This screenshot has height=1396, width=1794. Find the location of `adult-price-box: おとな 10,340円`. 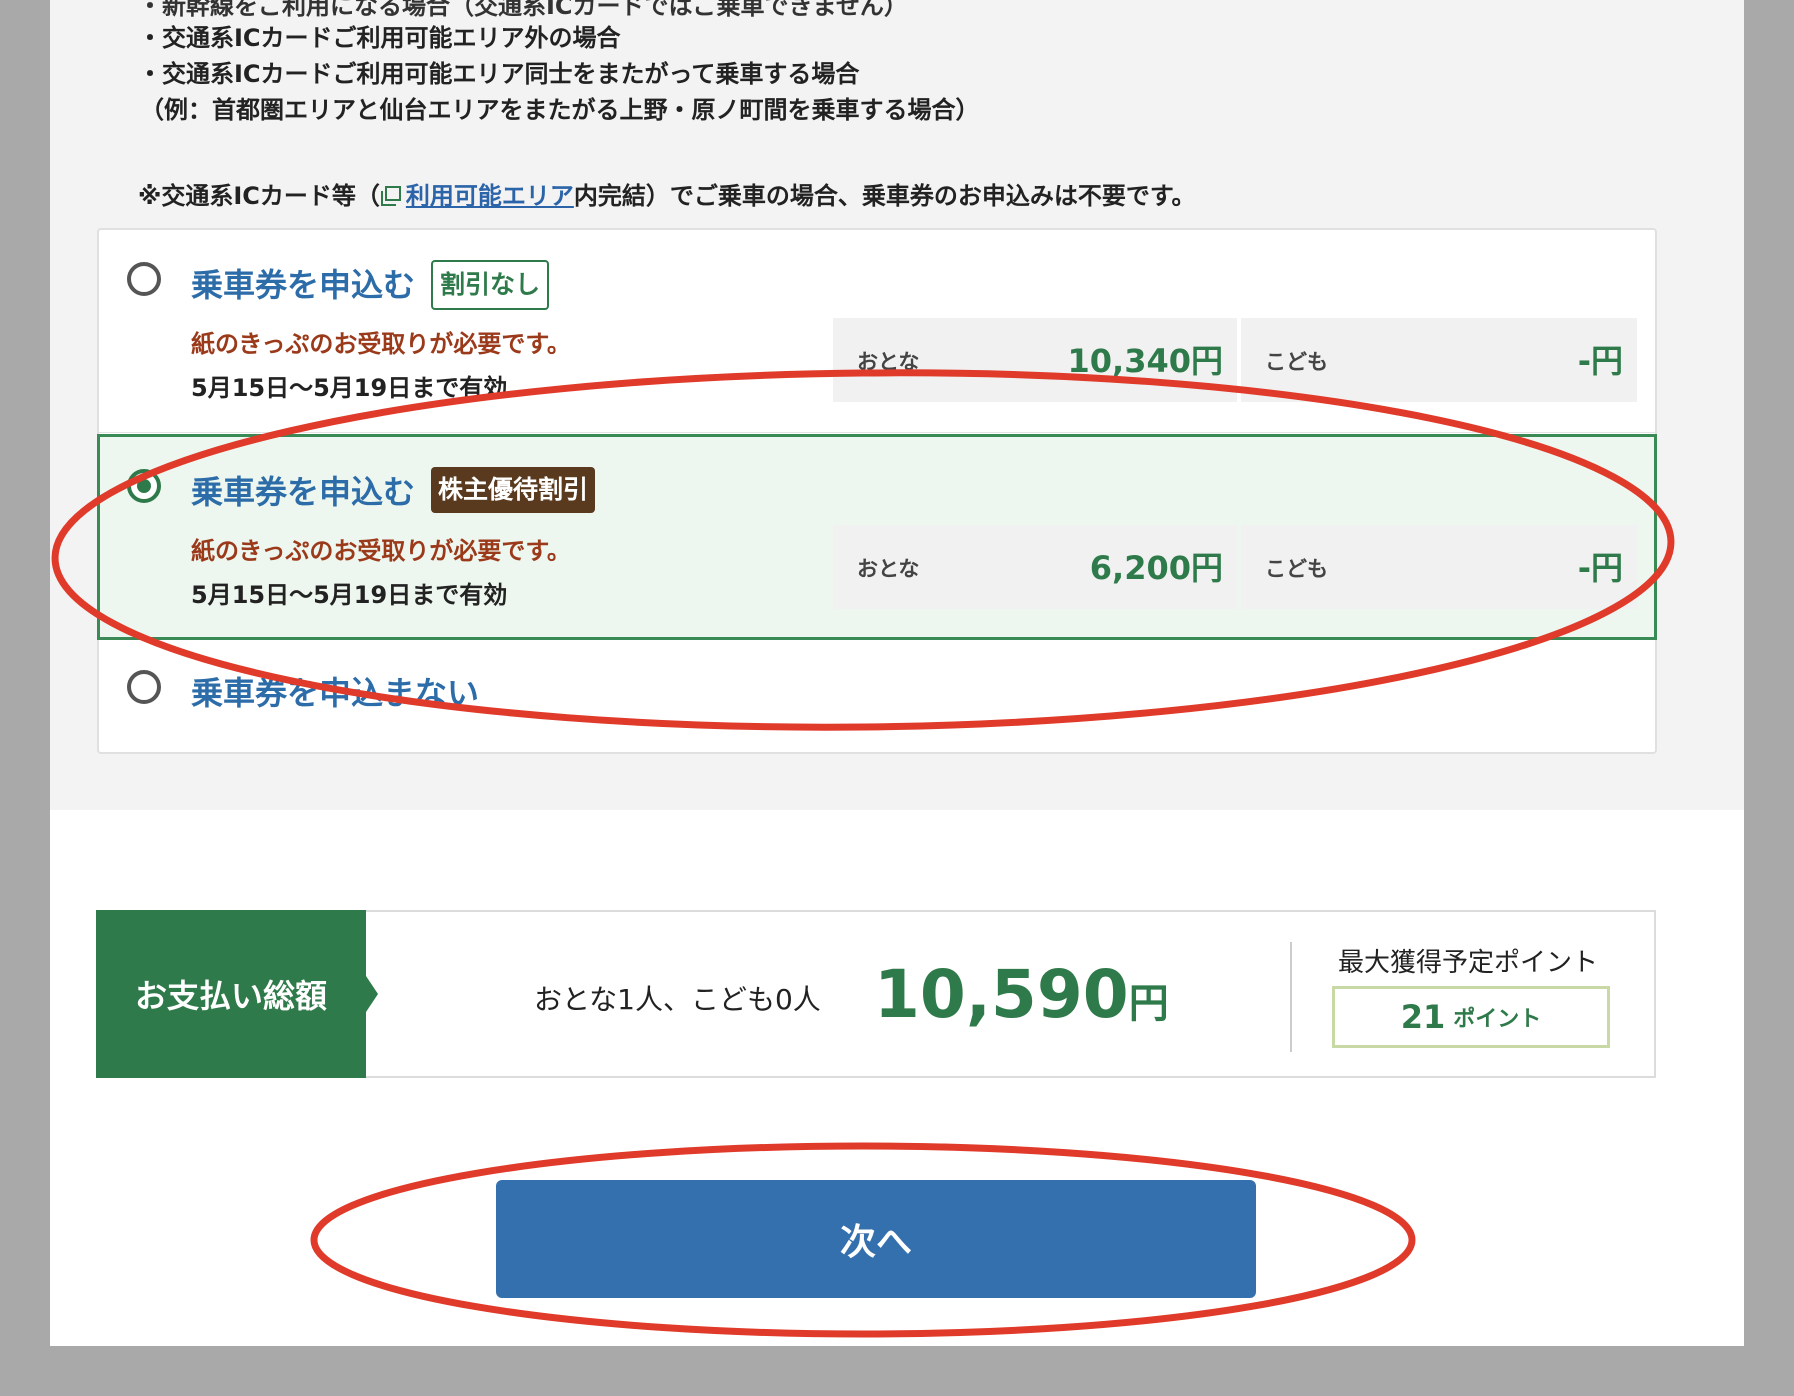

adult-price-box: おとな 10,340円 is located at coordinates (1035, 360).